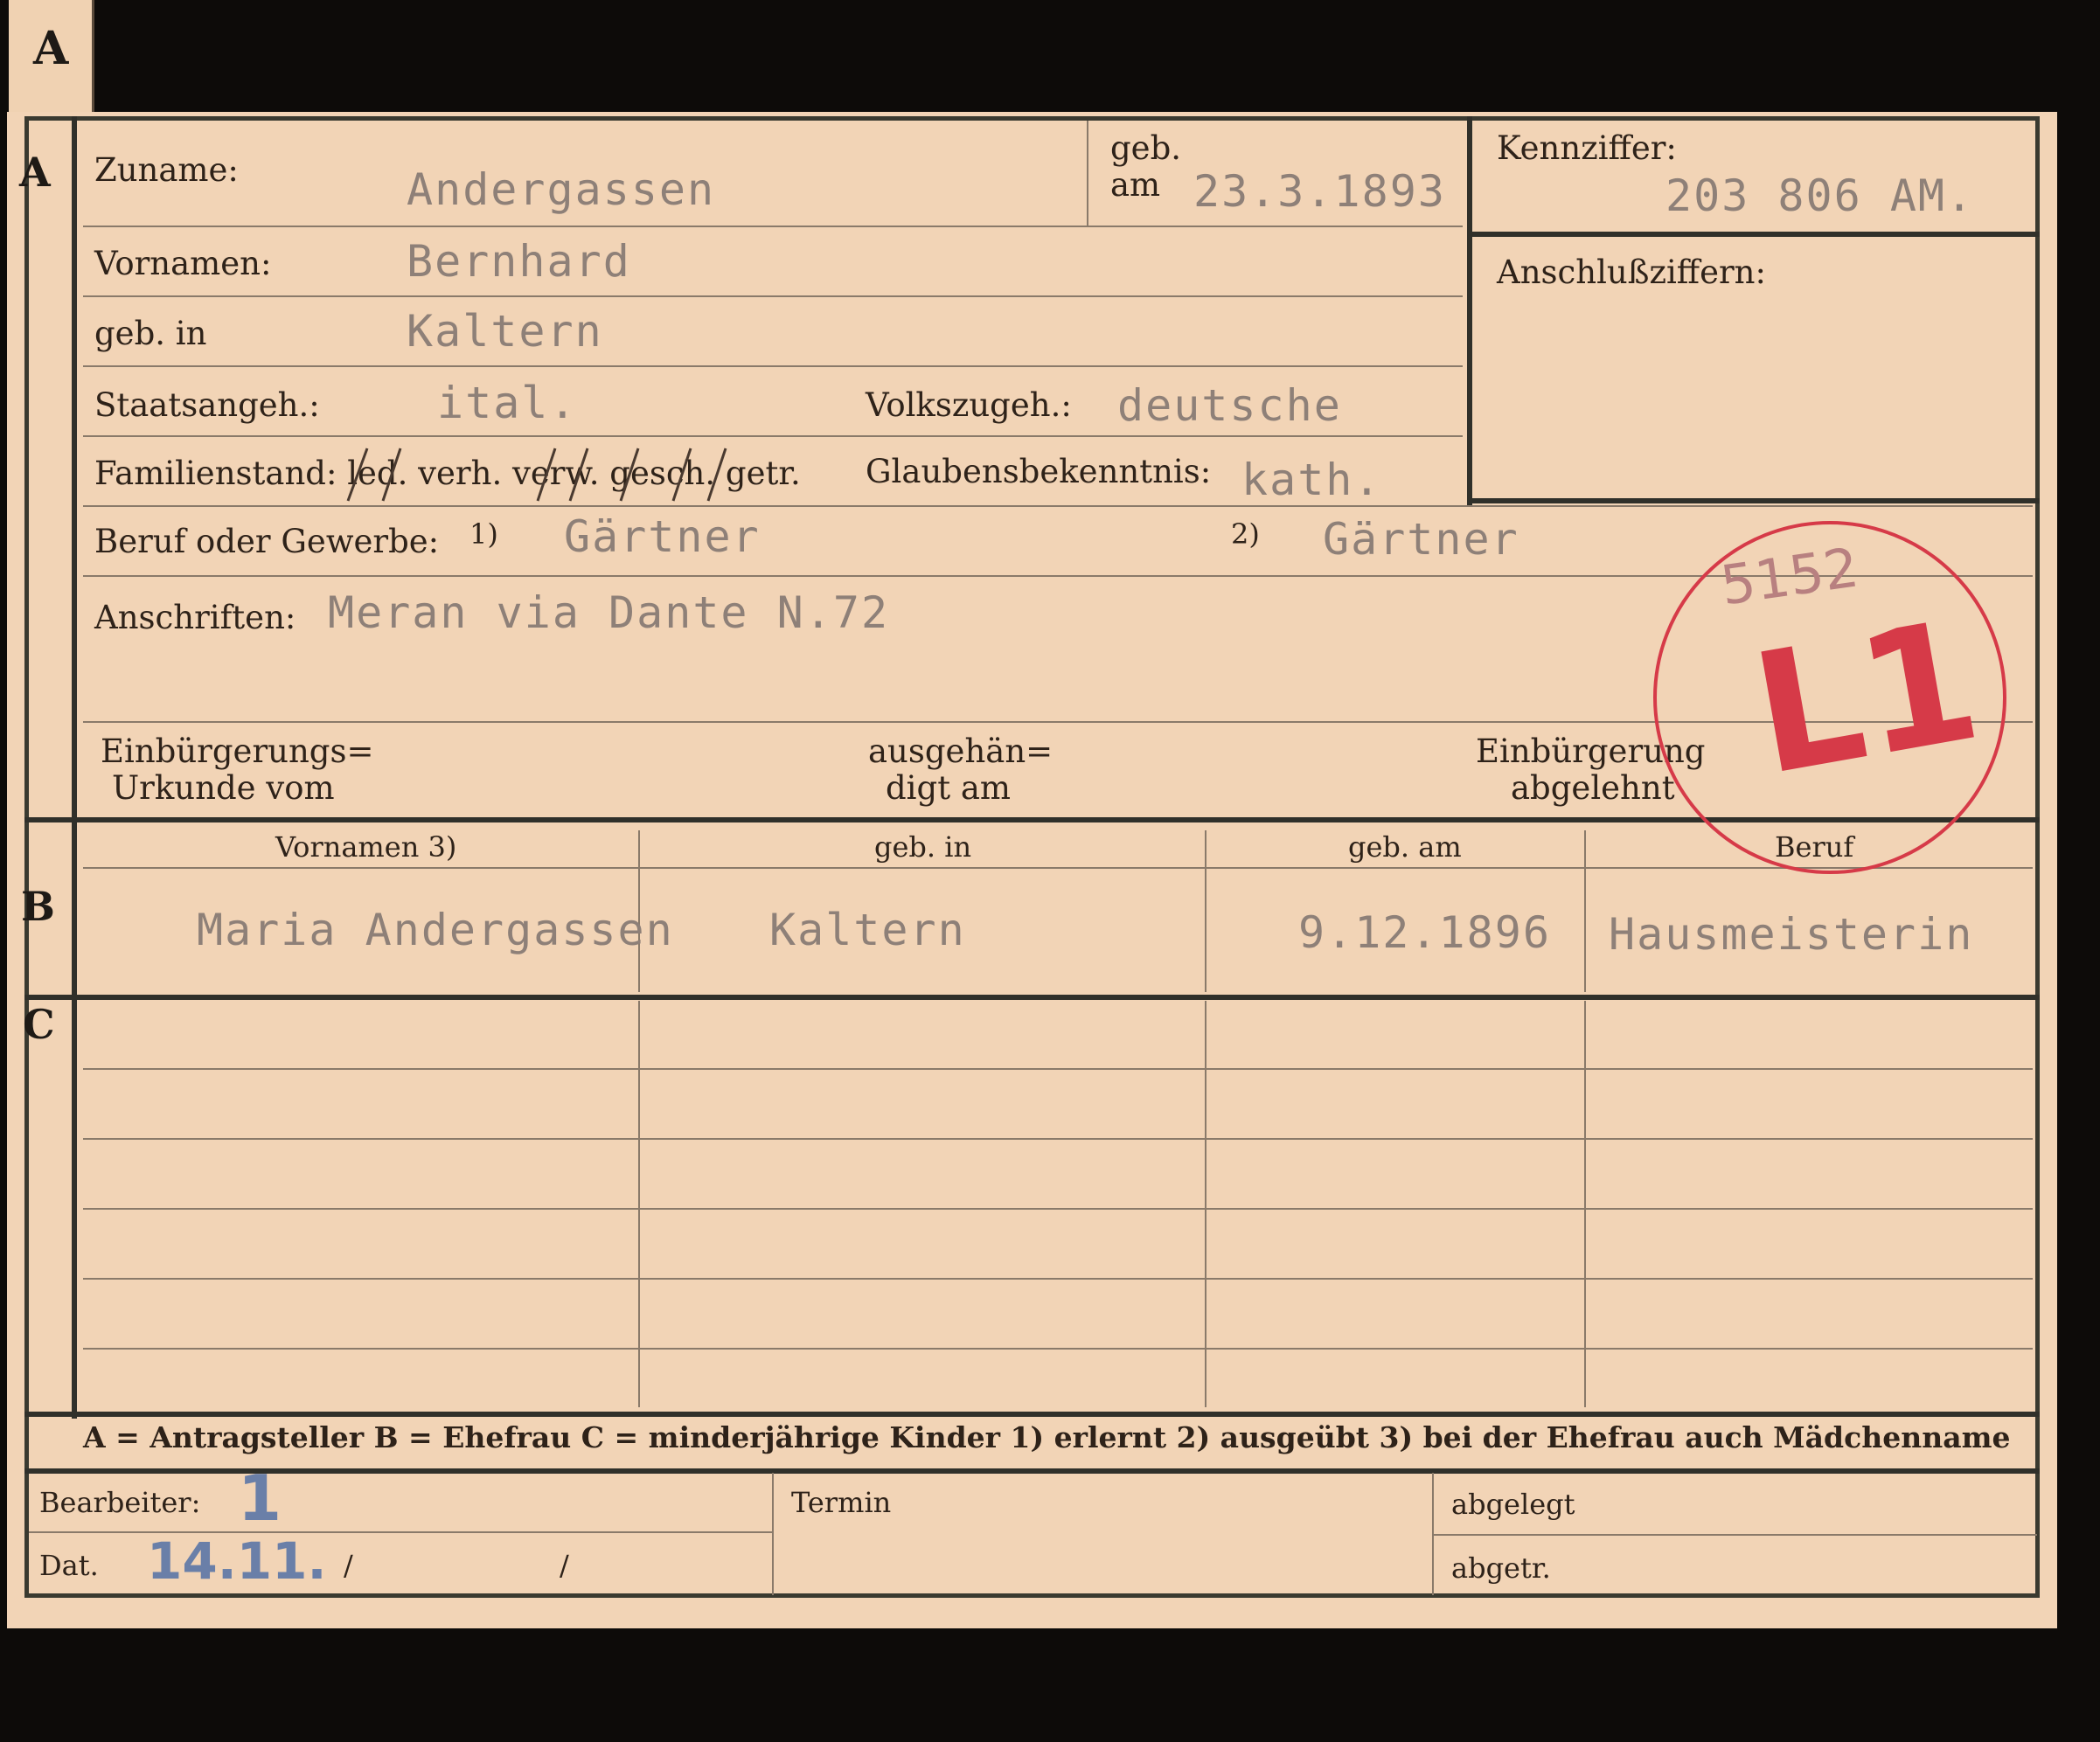 This screenshot has width=2100, height=1742. What do you see at coordinates (505, 332) in the screenshot?
I see `geb-in-value: Kaltern` at bounding box center [505, 332].